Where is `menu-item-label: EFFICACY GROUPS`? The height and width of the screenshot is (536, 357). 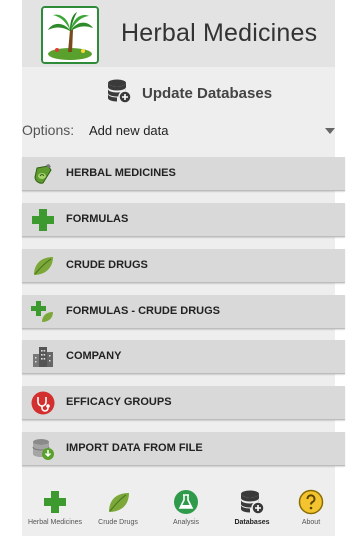
menu-item-label: EFFICACY GROUPS is located at coordinates (119, 402).